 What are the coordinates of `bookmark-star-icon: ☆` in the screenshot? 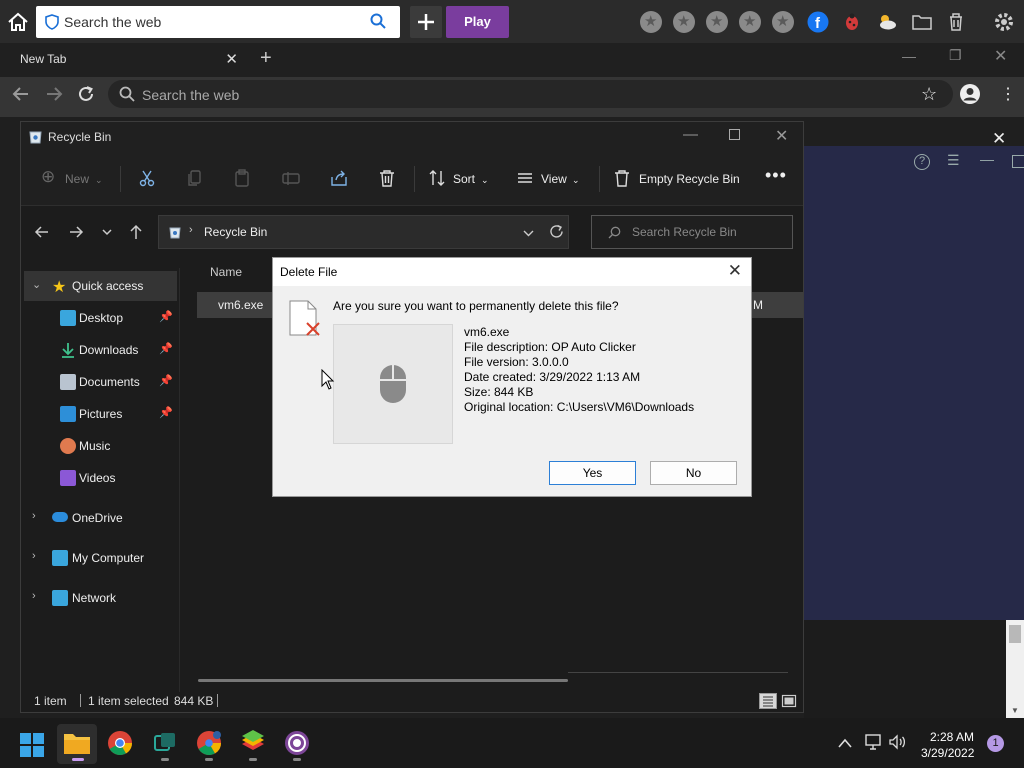 It's located at (929, 94).